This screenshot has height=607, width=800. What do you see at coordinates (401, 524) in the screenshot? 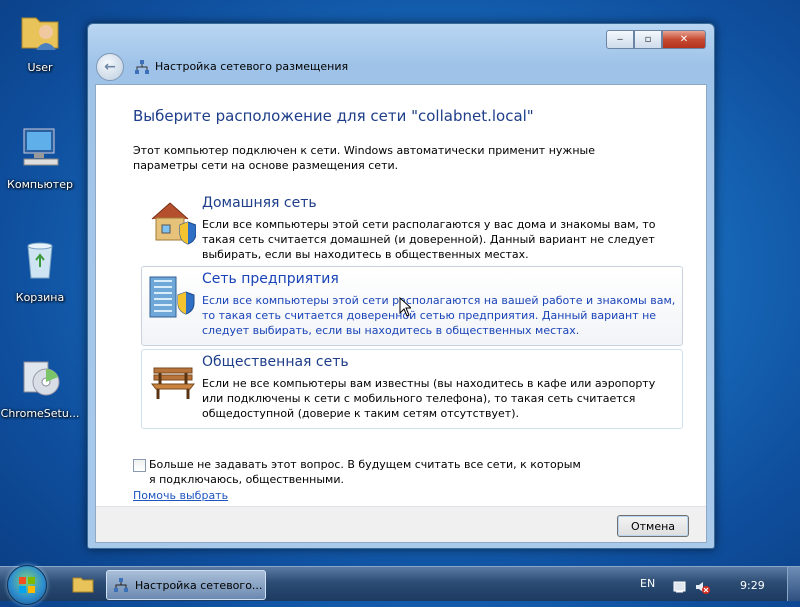
I see `dialog-footer: Отмена` at bounding box center [401, 524].